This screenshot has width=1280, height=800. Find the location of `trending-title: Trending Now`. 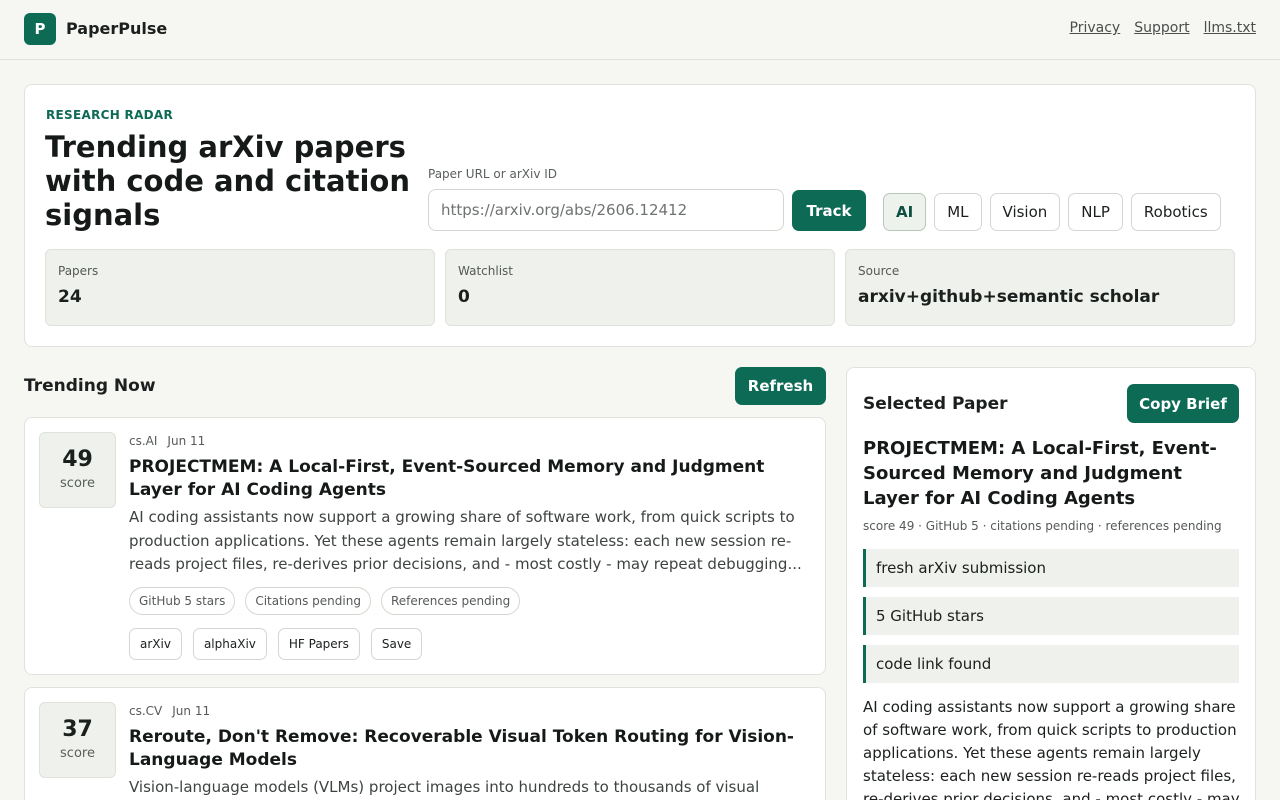

trending-title: Trending Now is located at coordinates (90, 386).